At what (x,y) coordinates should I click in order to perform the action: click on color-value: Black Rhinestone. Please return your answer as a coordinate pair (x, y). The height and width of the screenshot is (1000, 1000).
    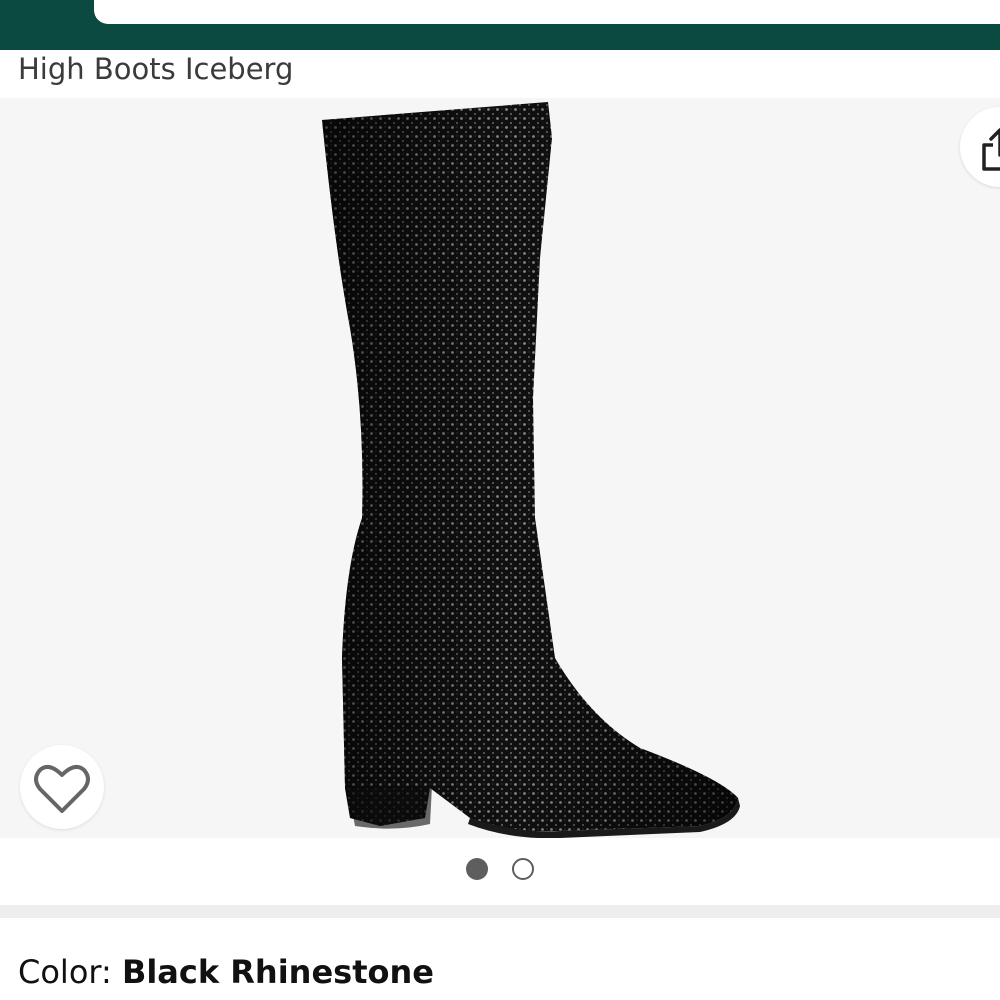
    Looking at the image, I should click on (277, 972).